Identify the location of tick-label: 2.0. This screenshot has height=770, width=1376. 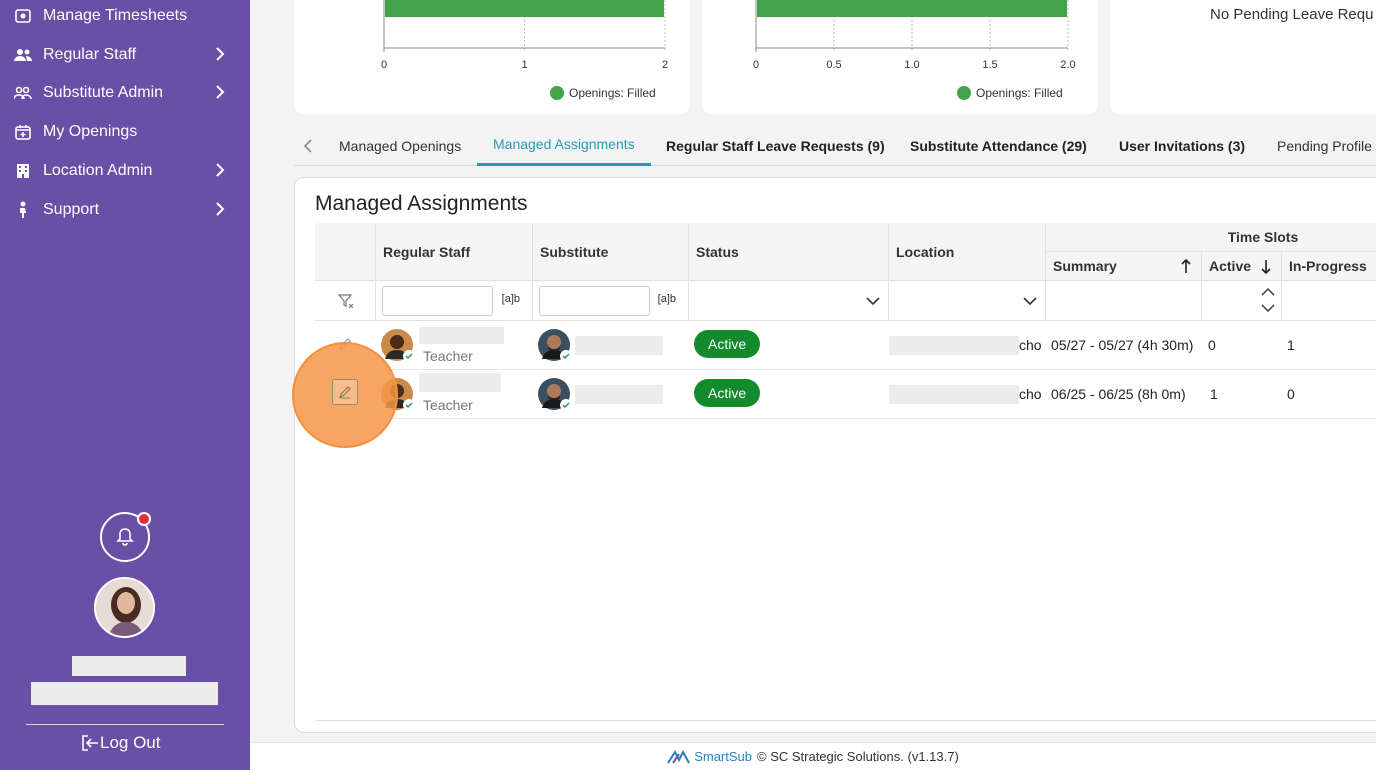
(1067, 65).